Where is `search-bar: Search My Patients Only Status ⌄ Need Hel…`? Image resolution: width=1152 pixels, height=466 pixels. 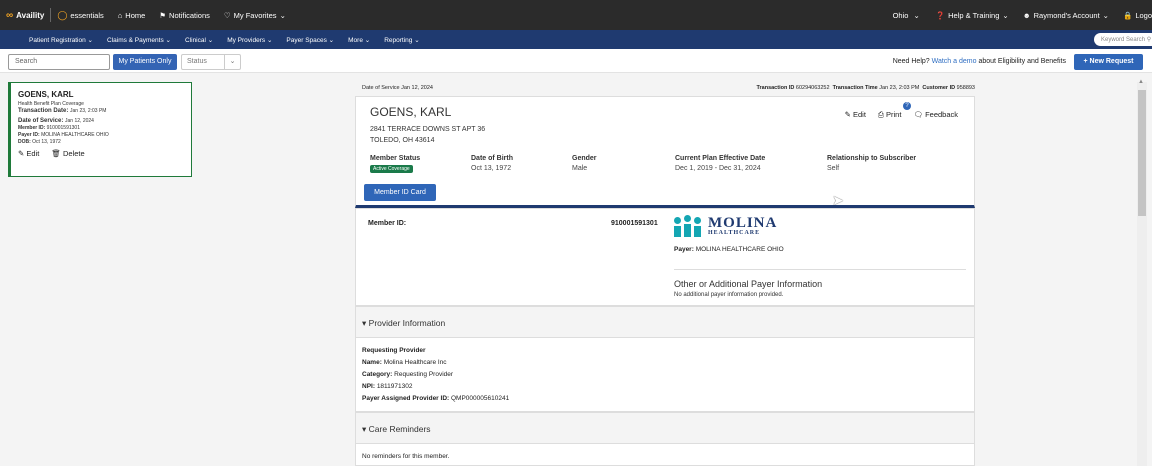
search-bar: Search My Patients Only Status ⌄ Need Hel… is located at coordinates (576, 61).